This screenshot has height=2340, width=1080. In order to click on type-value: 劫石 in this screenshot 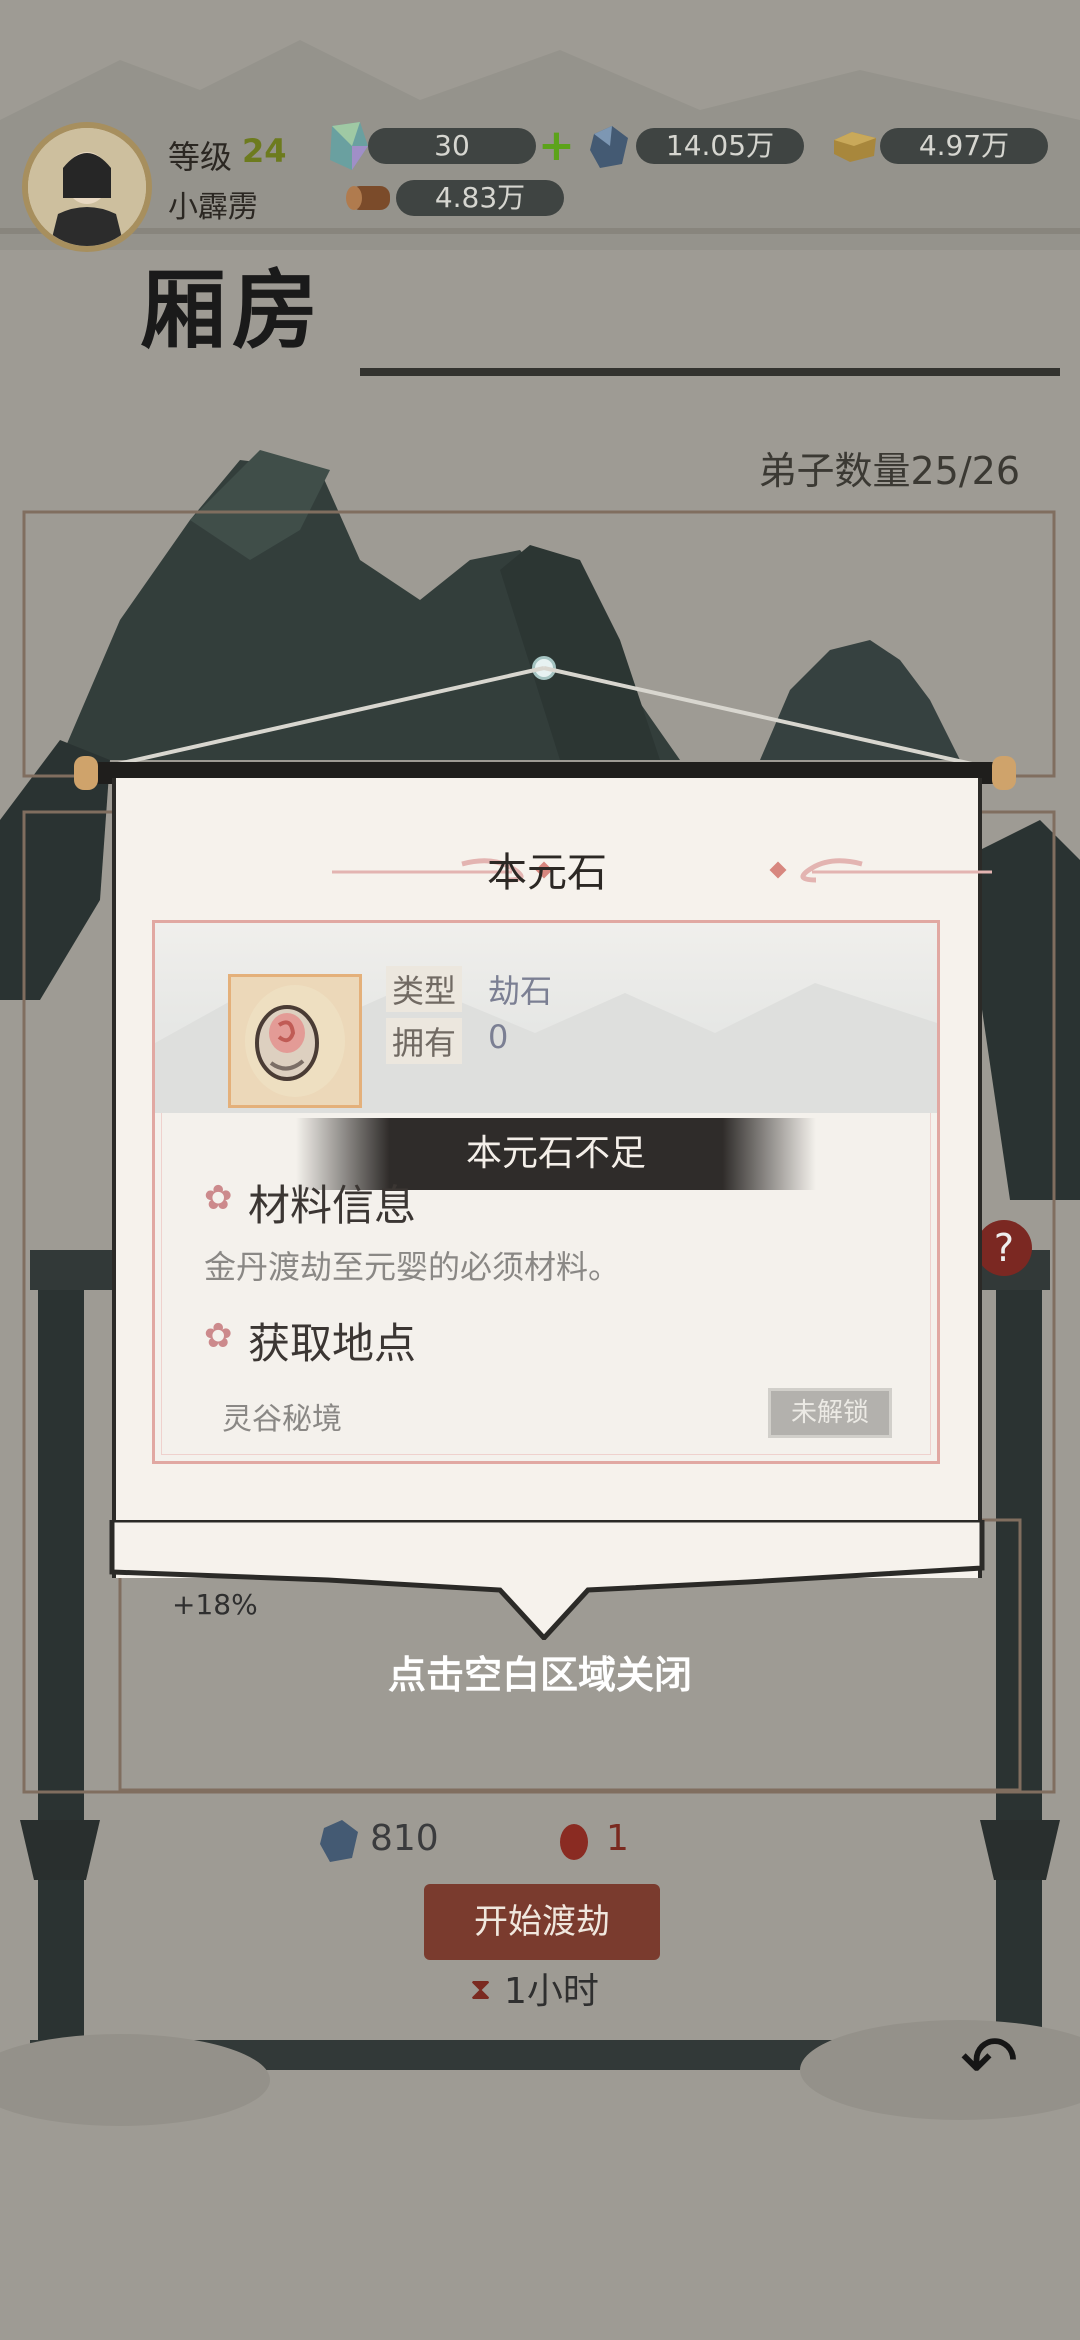, I will do `click(520, 991)`.